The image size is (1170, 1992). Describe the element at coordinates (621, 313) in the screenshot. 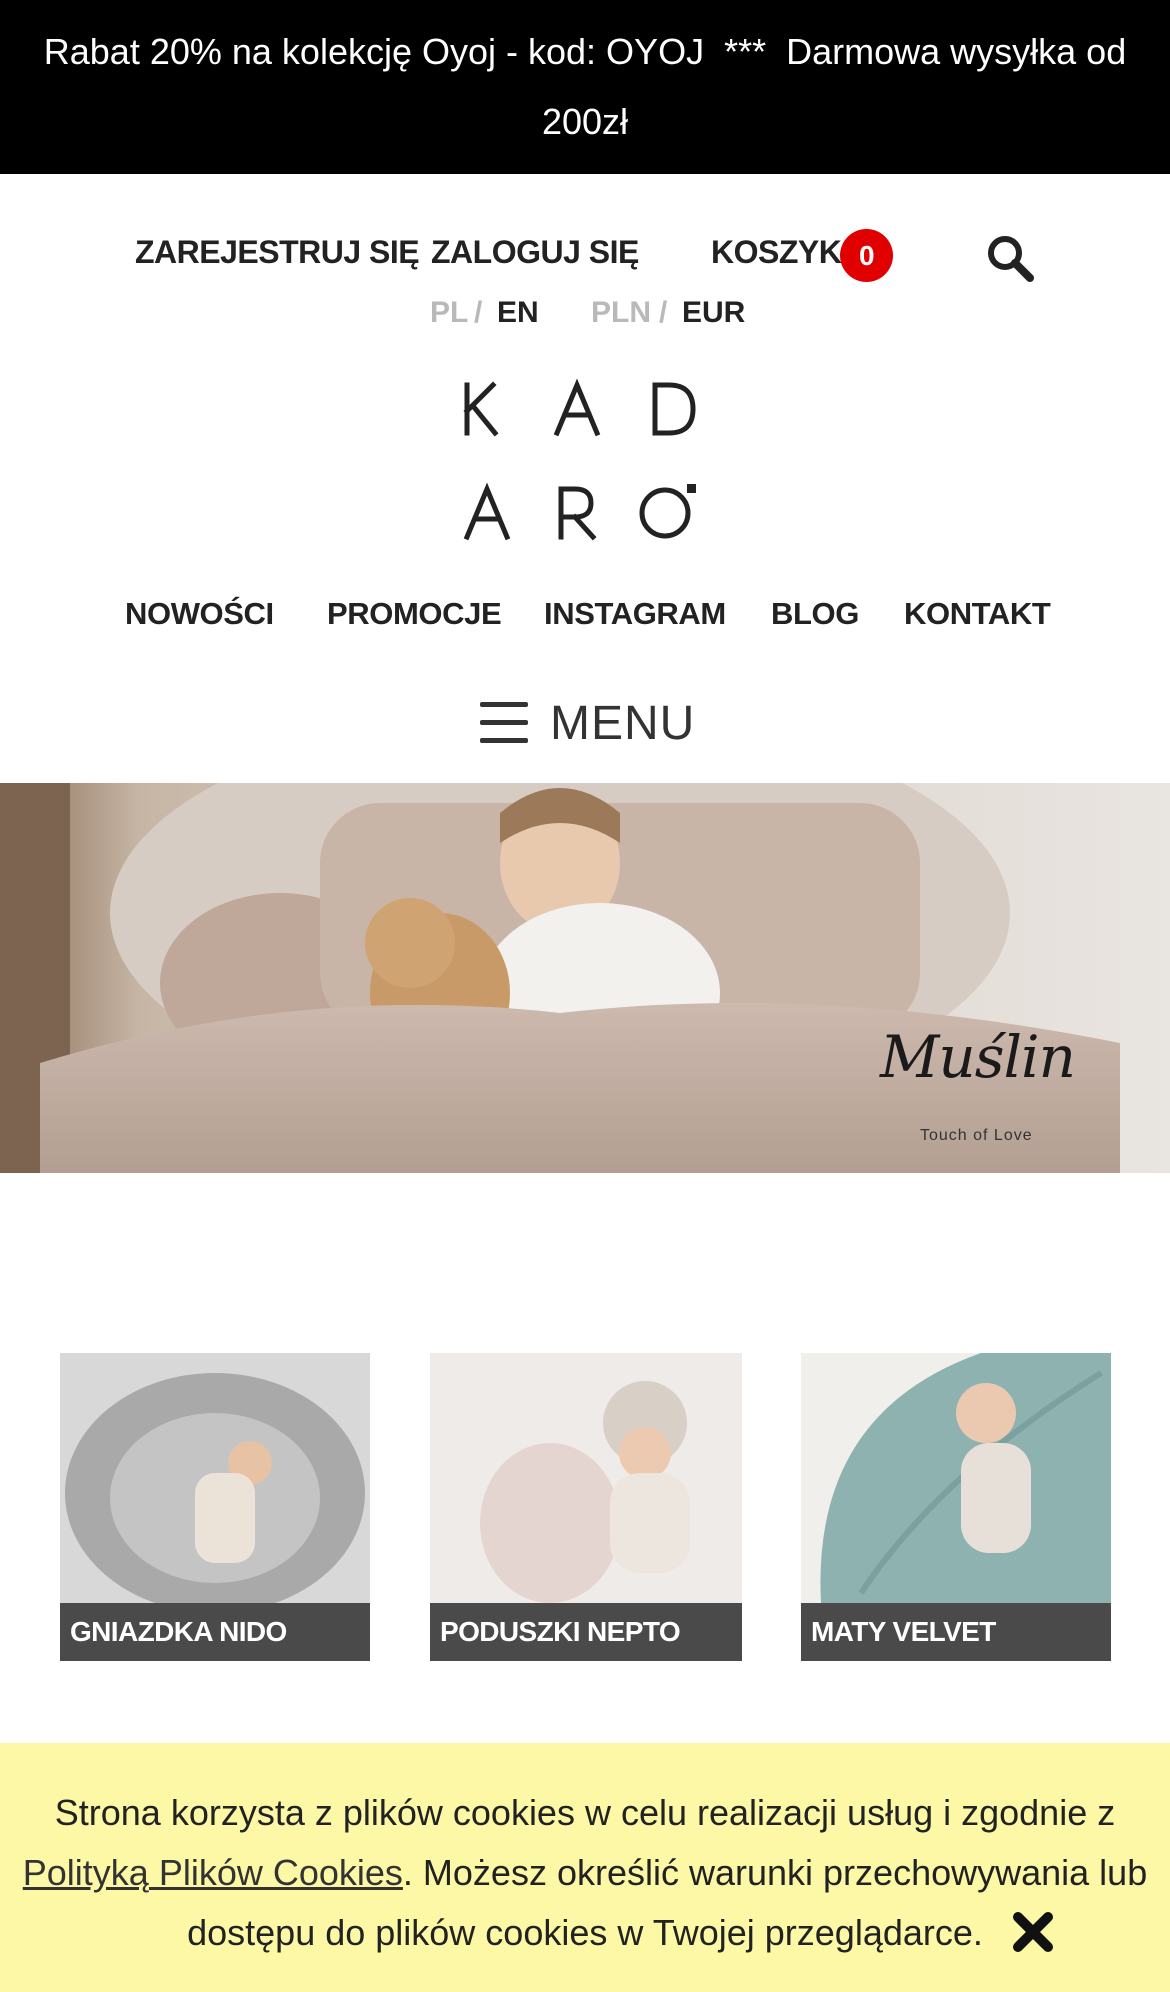

I see `currency-pln: PLN` at that location.